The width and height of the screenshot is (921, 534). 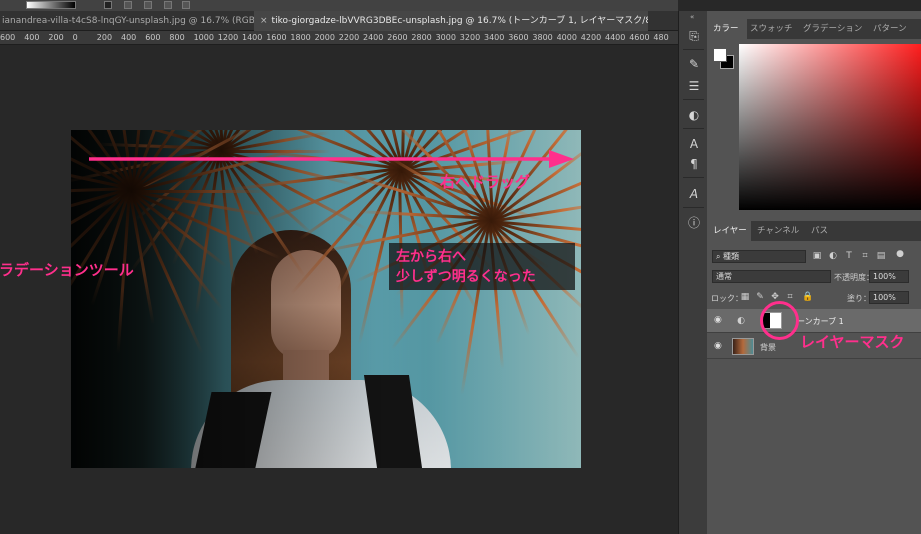 I want to click on lock-label: ロック：, so click(x=727, y=298).